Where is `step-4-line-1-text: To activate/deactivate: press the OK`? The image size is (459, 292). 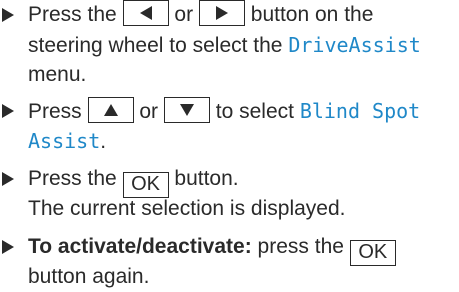
step-4-line-1-text: To activate/deactivate: press the OK is located at coordinates (212, 249).